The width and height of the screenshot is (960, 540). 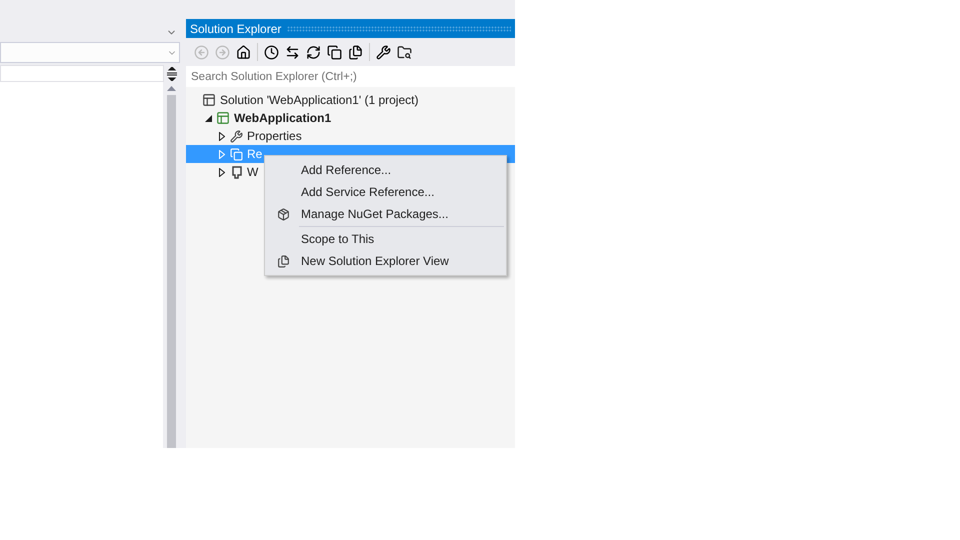 I want to click on tree-item-label: Solution 'WebApplication1' (1 project), so click(x=319, y=100).